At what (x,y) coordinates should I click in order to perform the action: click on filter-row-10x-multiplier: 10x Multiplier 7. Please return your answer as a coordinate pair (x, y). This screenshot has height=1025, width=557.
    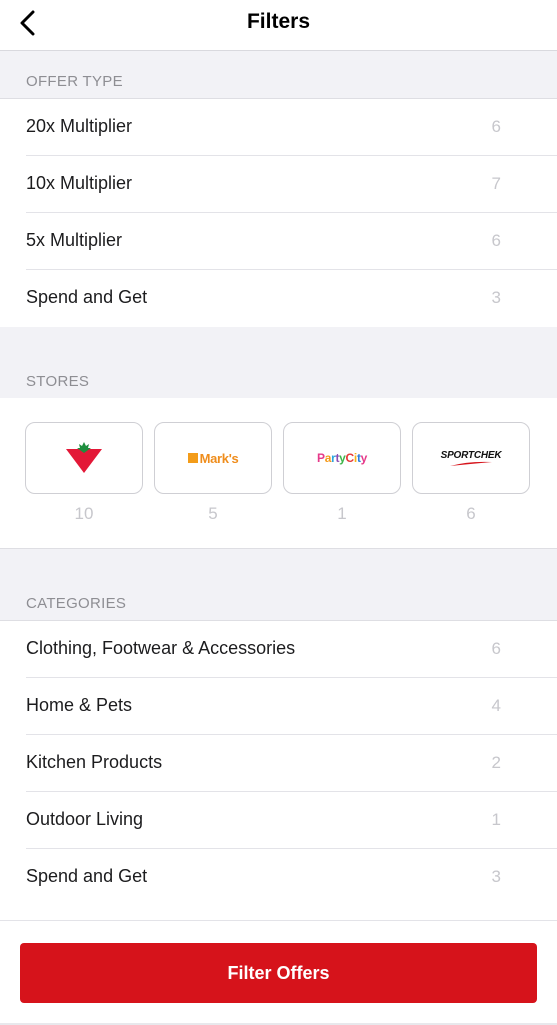
    Looking at the image, I should click on (278, 184).